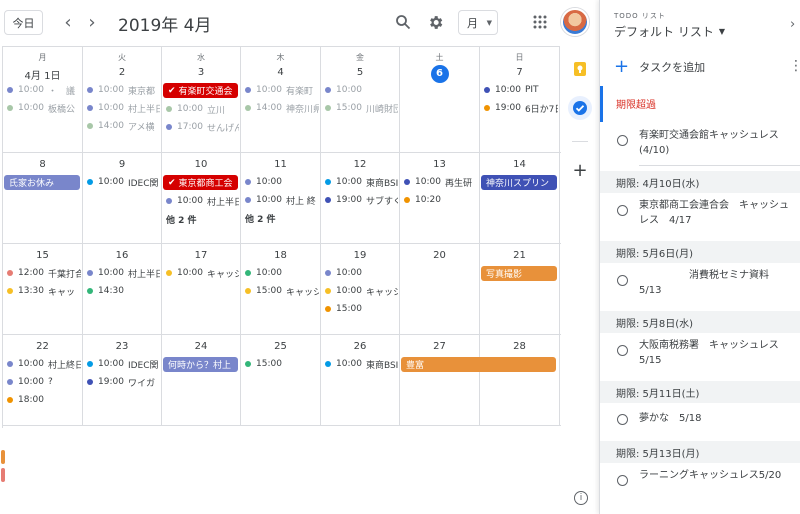 This screenshot has height=514, width=800. What do you see at coordinates (360, 380) in the screenshot?
I see `day-cell: 26 10:00 東商BSI` at bounding box center [360, 380].